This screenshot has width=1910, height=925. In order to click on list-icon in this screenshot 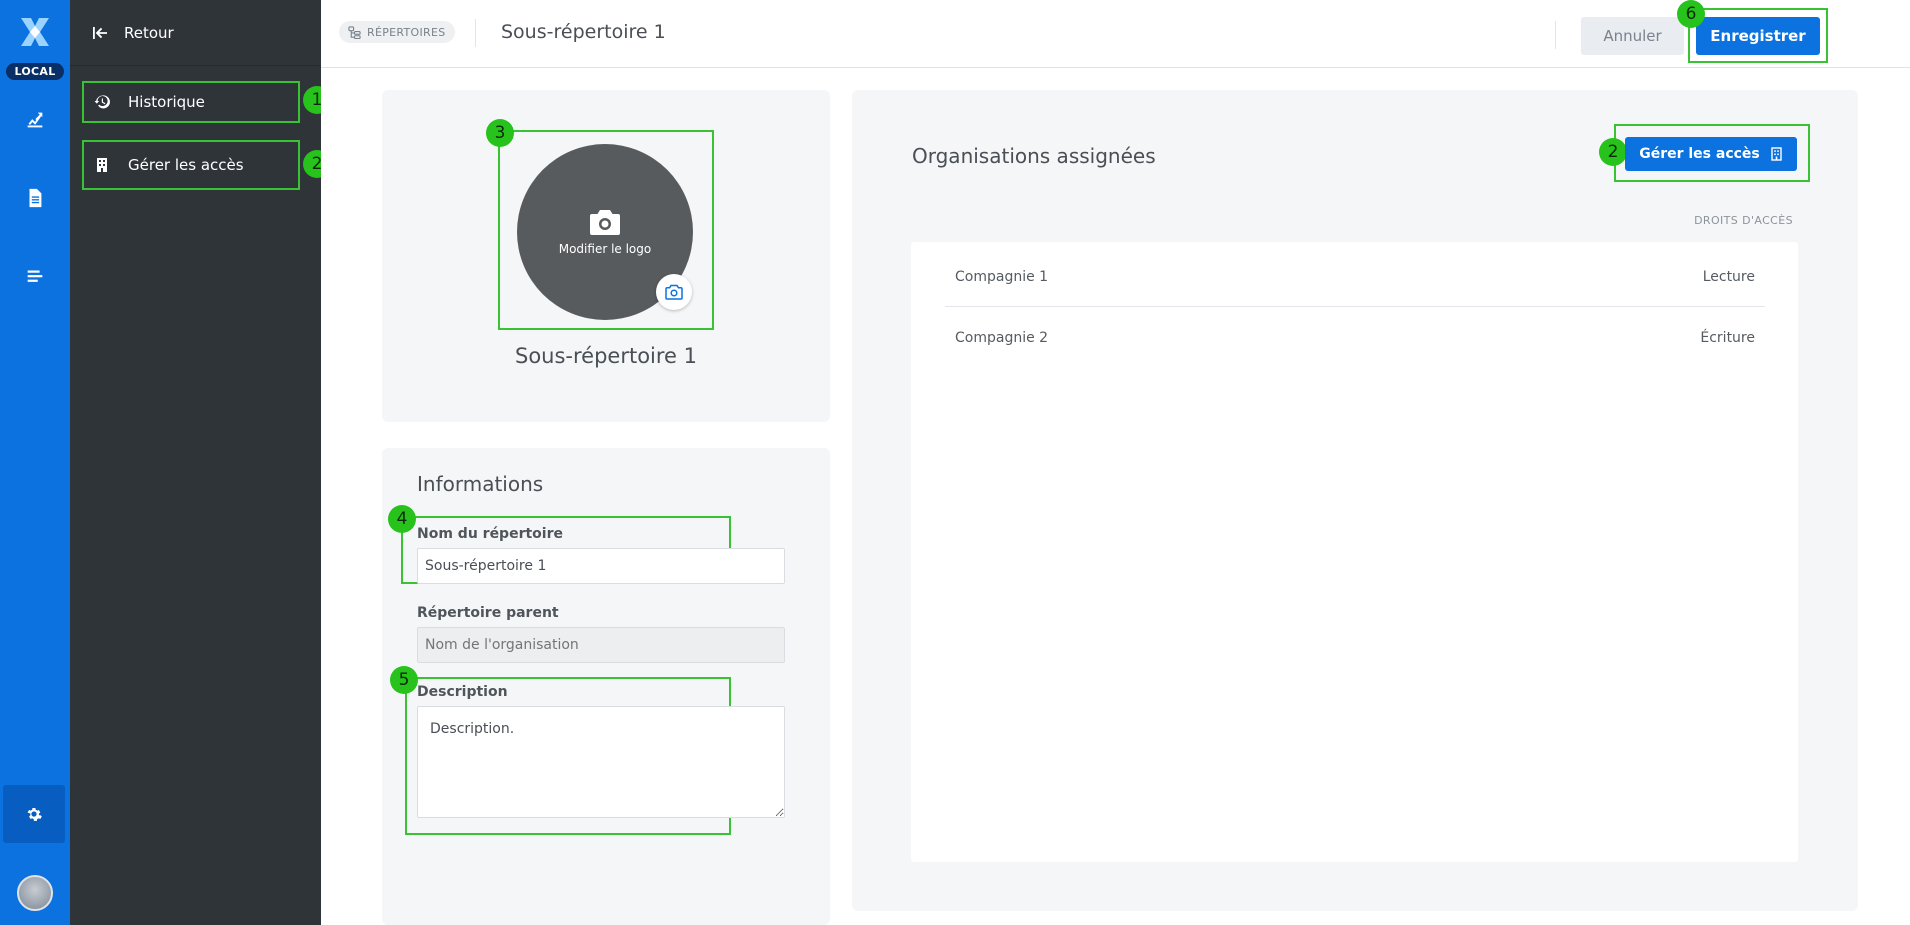, I will do `click(35, 276)`.